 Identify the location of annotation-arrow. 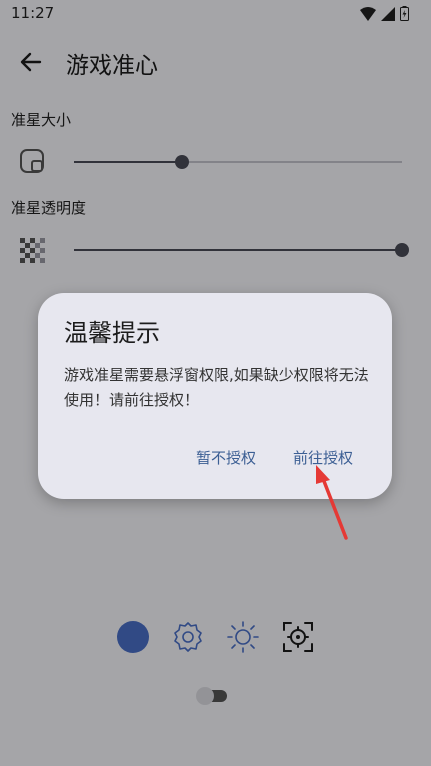
(332, 502).